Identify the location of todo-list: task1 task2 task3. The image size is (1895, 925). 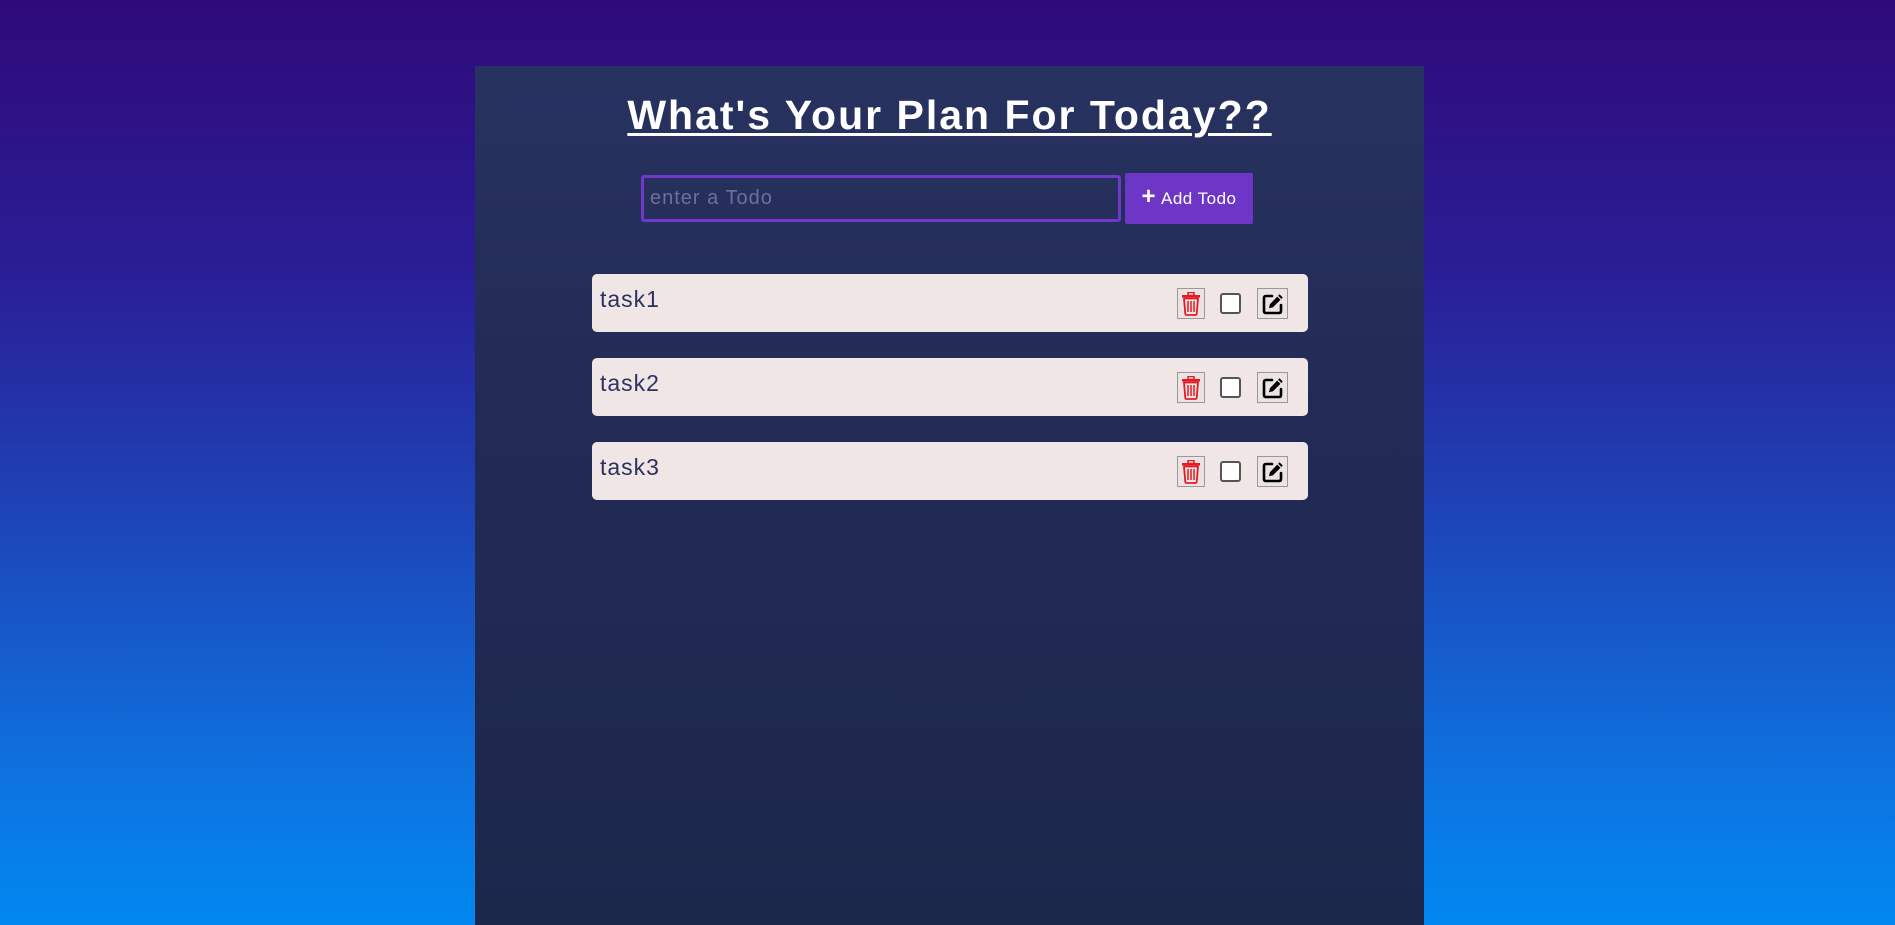
(950, 400).